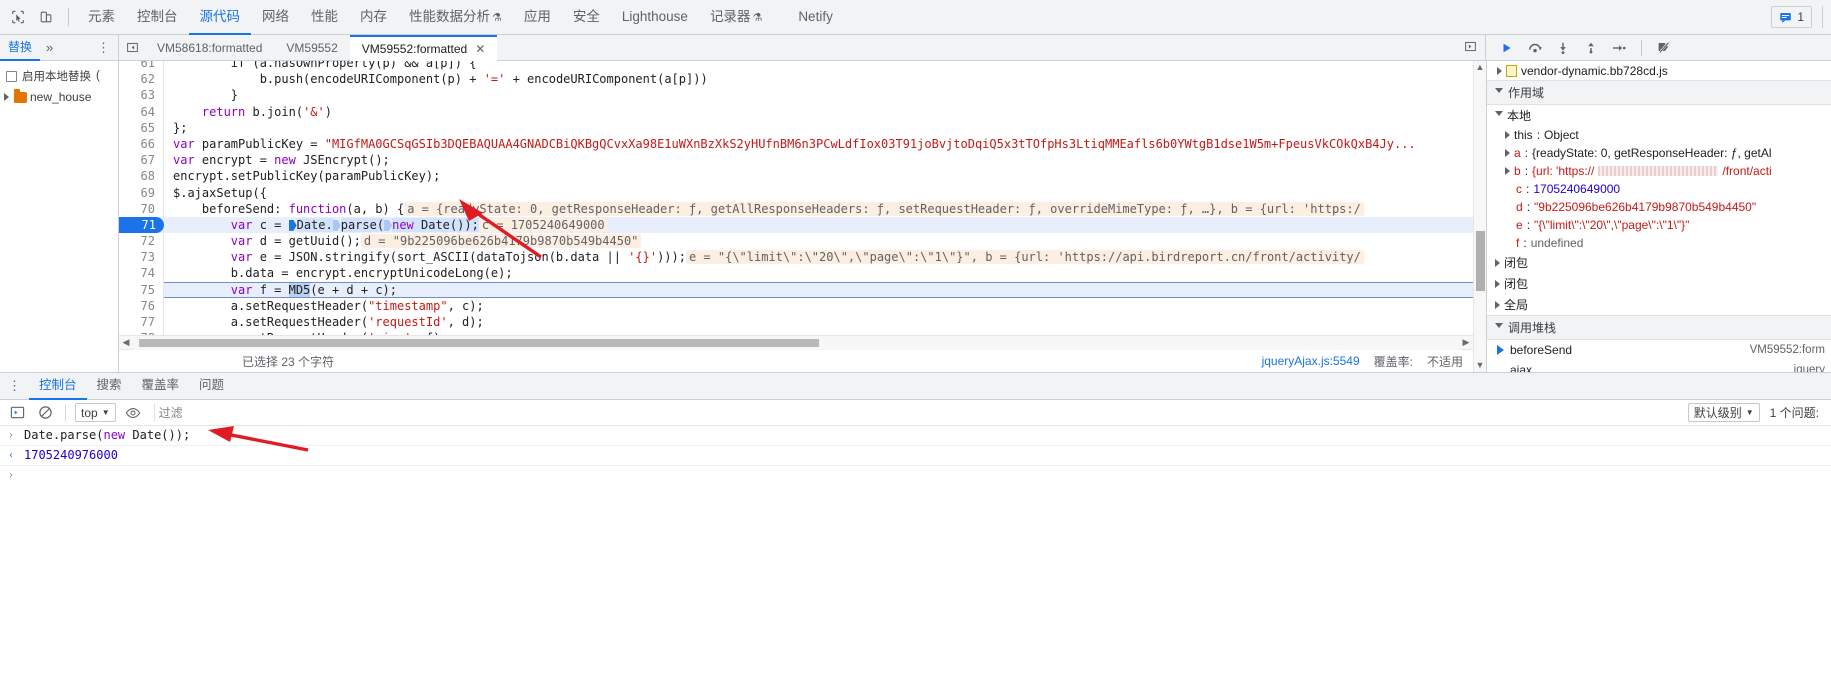  Describe the element at coordinates (537, 17) in the screenshot. I see `tab-application: 应用` at that location.